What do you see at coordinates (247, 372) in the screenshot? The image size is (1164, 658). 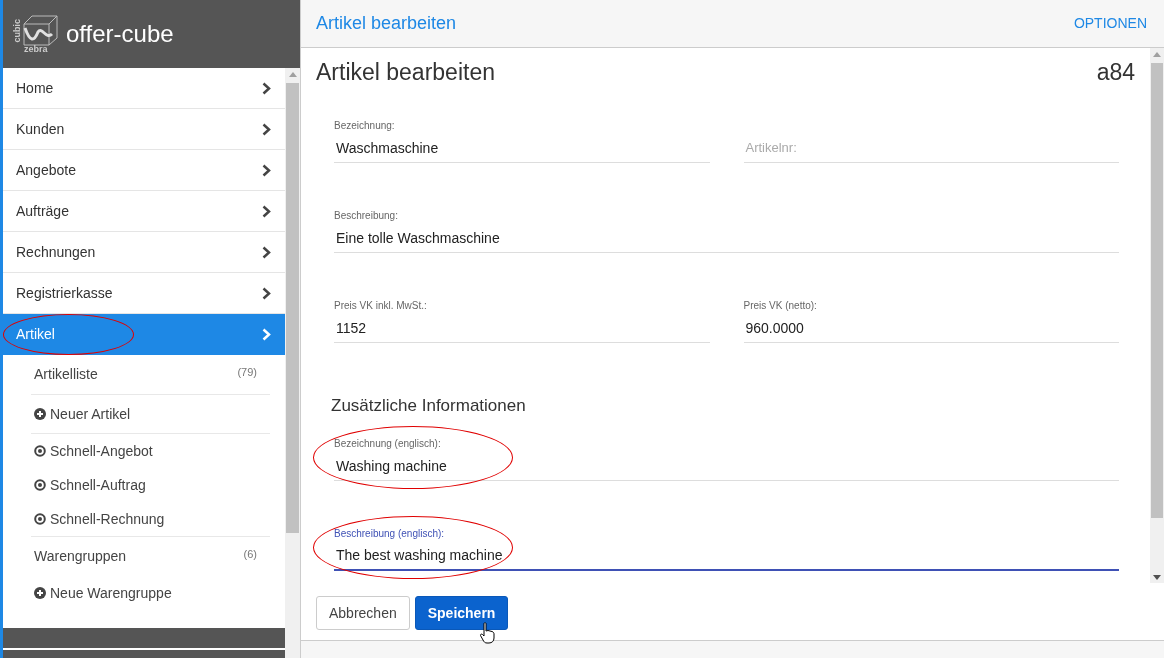 I see `item-count: (79)` at bounding box center [247, 372].